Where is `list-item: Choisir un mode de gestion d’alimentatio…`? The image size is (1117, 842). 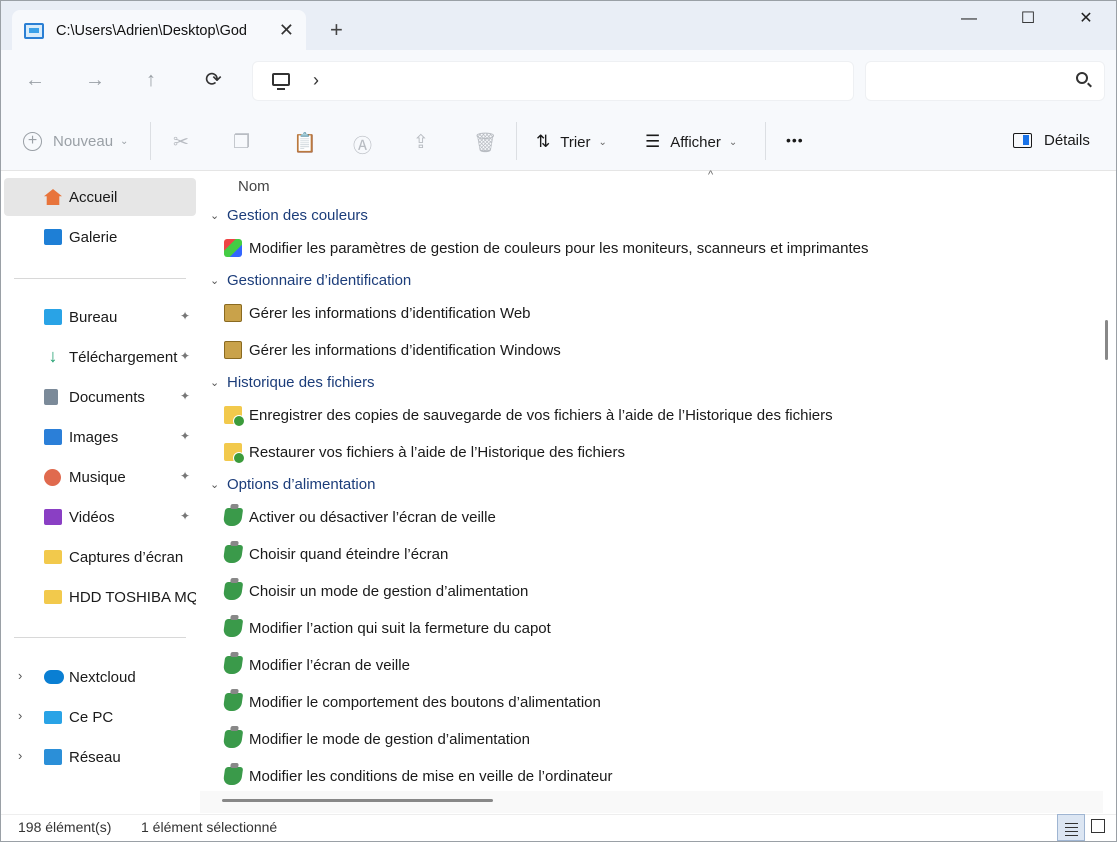 list-item: Choisir un mode de gestion d’alimentatio… is located at coordinates (375, 591).